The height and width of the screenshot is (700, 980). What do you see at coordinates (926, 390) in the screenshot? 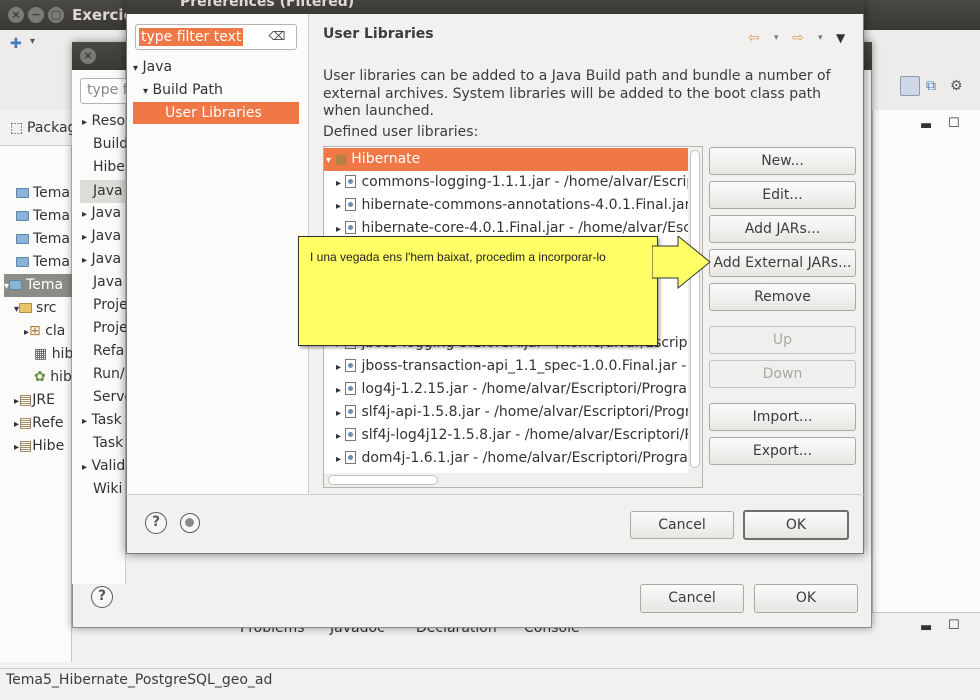
I see `outline-panel` at bounding box center [926, 390].